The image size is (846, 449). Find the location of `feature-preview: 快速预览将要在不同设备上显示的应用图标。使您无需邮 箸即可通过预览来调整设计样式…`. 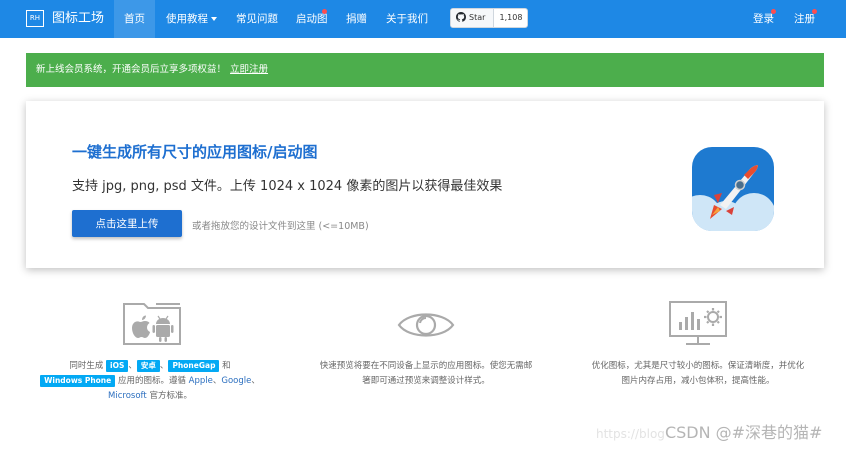

feature-preview: 快速预览将要在不同设备上显示的应用图标。使您无需邮 箸即可通过预览来调整设计样式… is located at coordinates (426, 374).